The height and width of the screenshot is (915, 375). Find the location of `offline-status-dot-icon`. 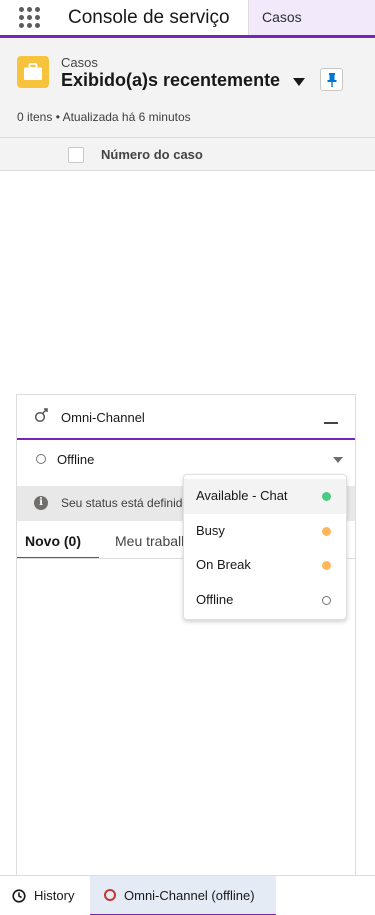

offline-status-dot-icon is located at coordinates (326, 600).